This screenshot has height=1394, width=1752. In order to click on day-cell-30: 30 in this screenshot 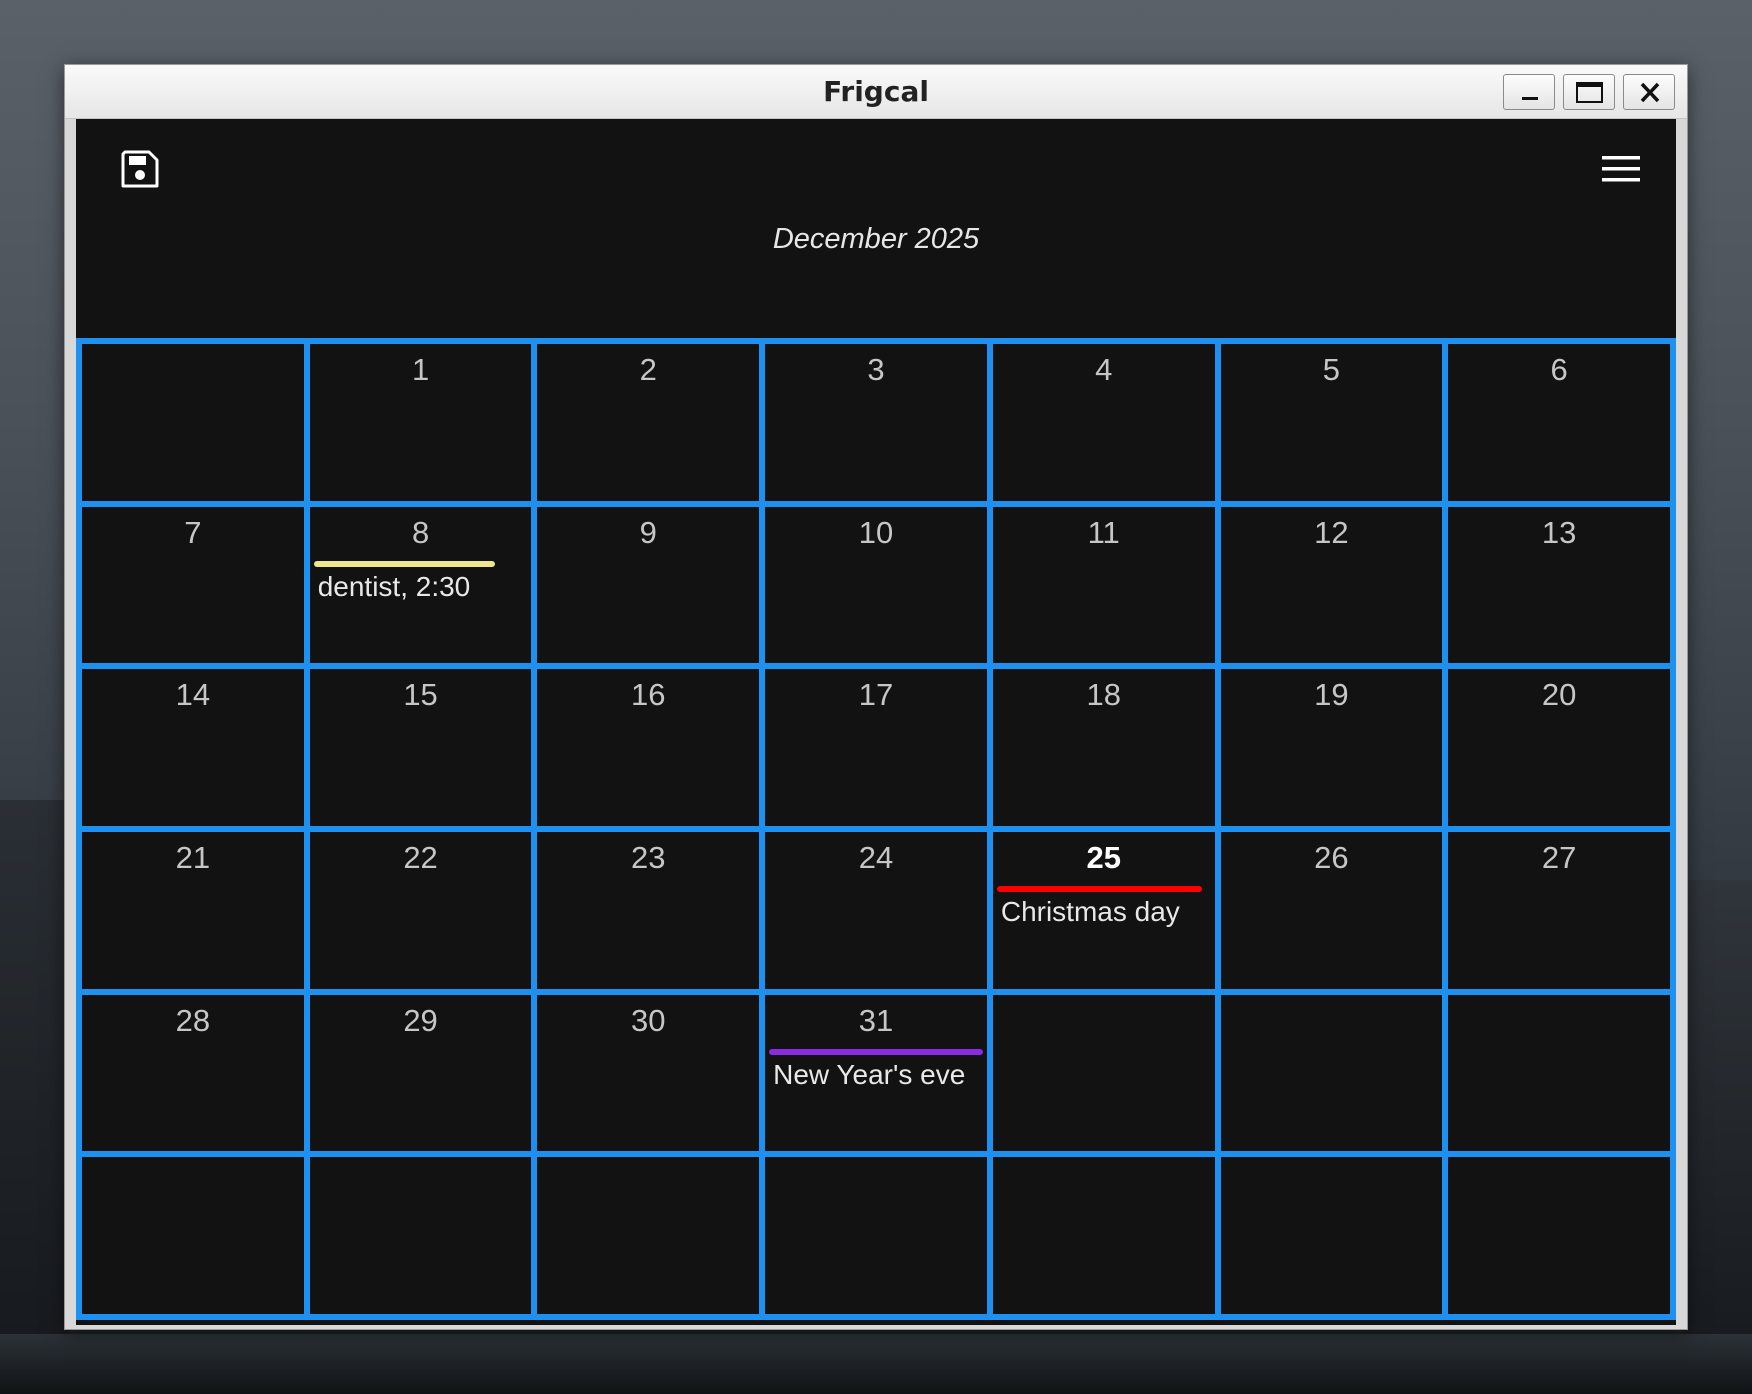, I will do `click(648, 1073)`.